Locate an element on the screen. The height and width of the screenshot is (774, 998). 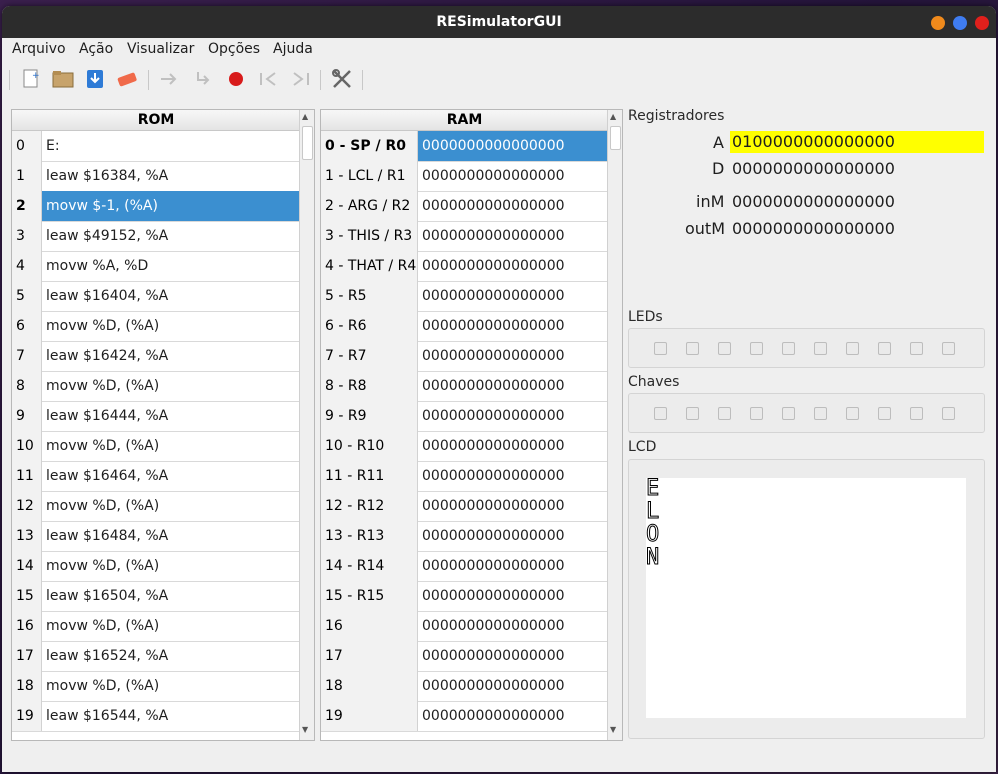
rom-row: 17 leaw $16524, %A is located at coordinates (155, 656).